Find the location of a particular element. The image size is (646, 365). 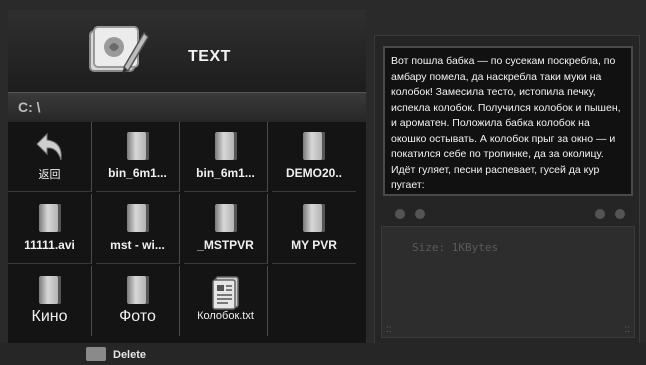

file-item: Кино is located at coordinates (50, 301).